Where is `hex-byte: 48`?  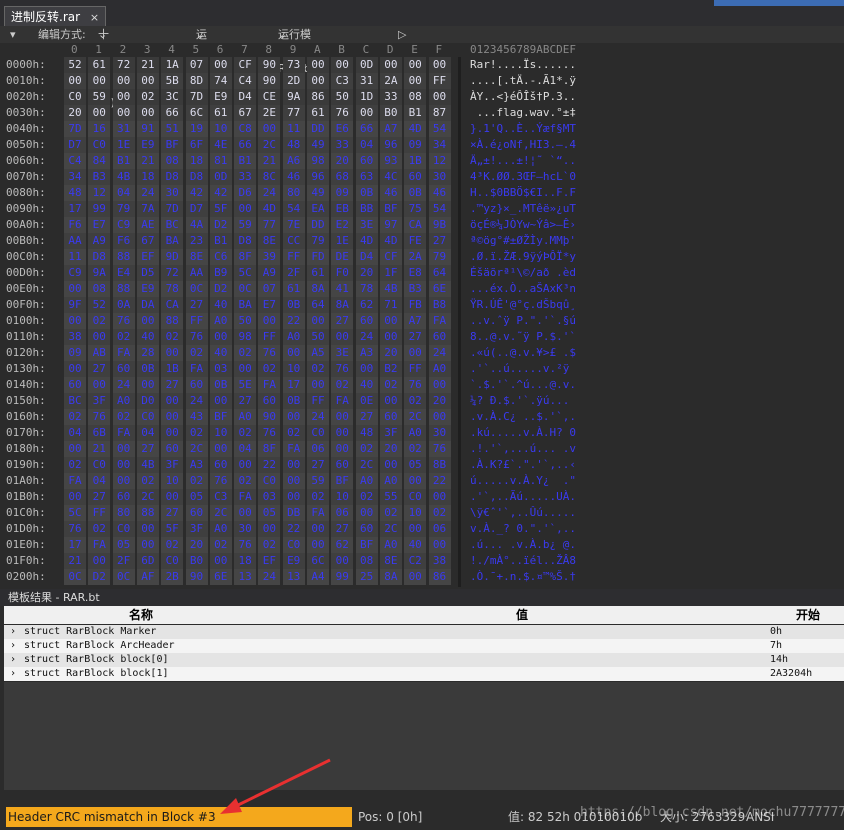
hex-byte: 48 is located at coordinates (293, 145).